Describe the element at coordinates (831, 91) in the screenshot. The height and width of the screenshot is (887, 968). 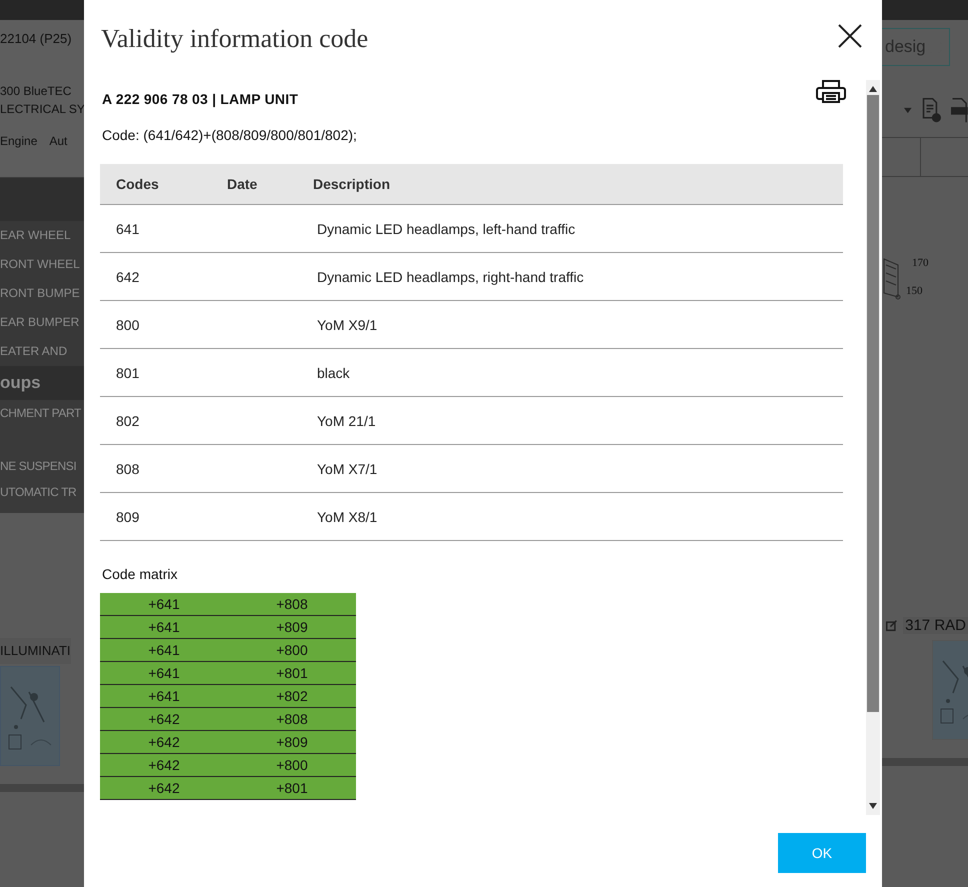
I see `print-icon` at that location.